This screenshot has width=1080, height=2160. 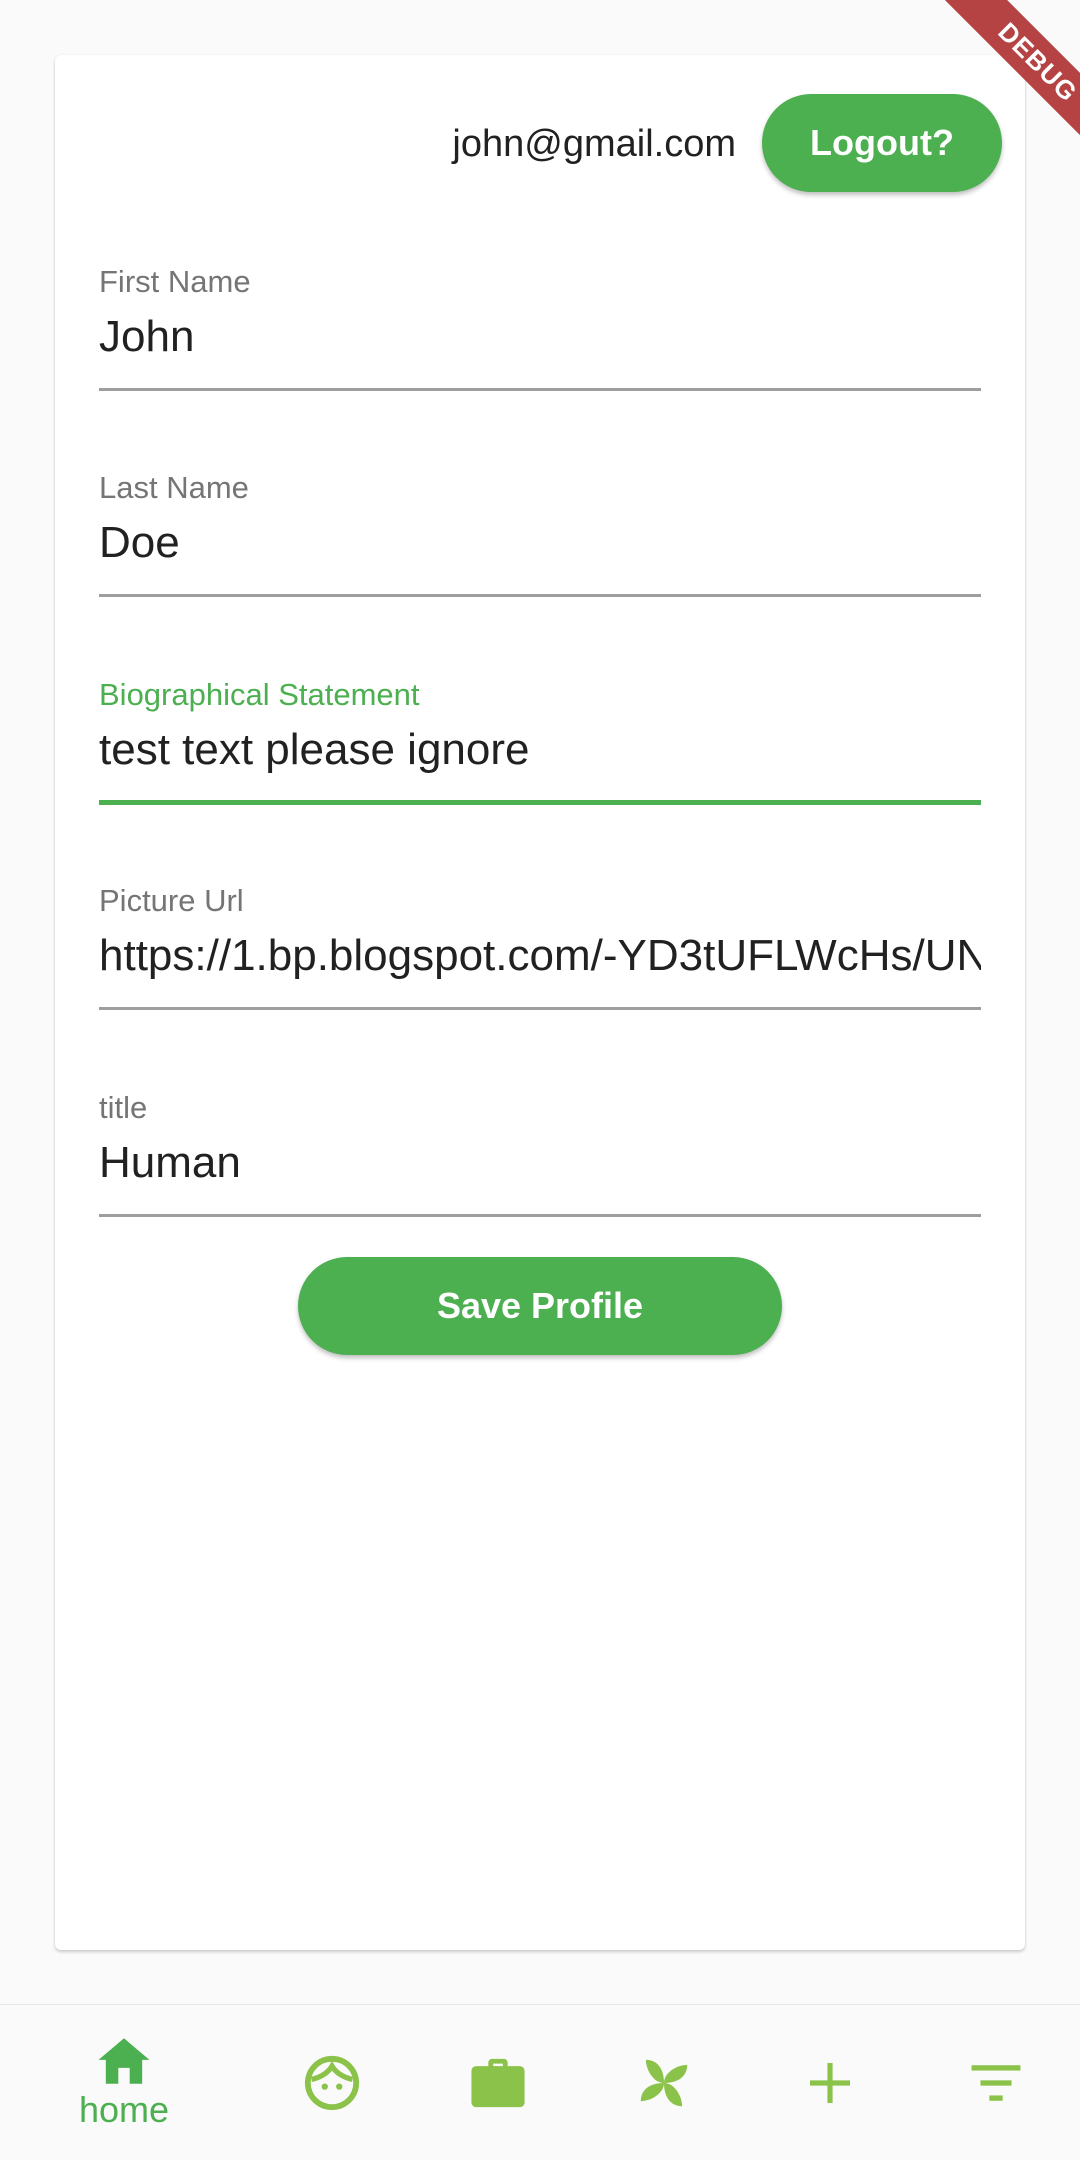 I want to click on nav-item-filter, so click(x=993, y=2082).